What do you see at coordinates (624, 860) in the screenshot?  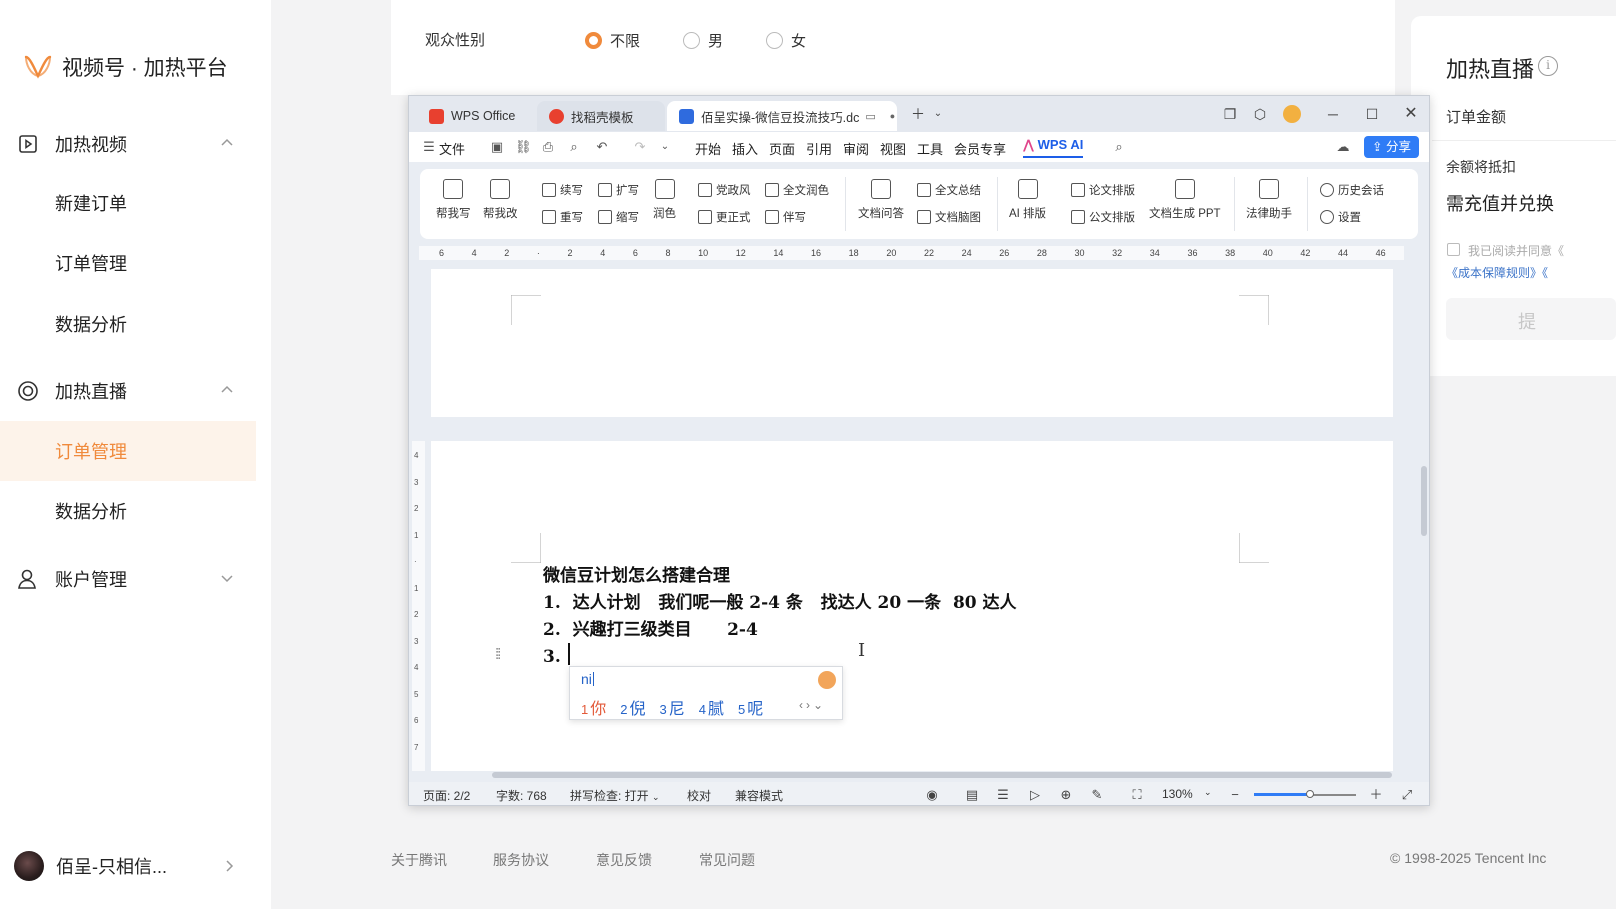 I see `footer-link-feedback: 意见反馈` at bounding box center [624, 860].